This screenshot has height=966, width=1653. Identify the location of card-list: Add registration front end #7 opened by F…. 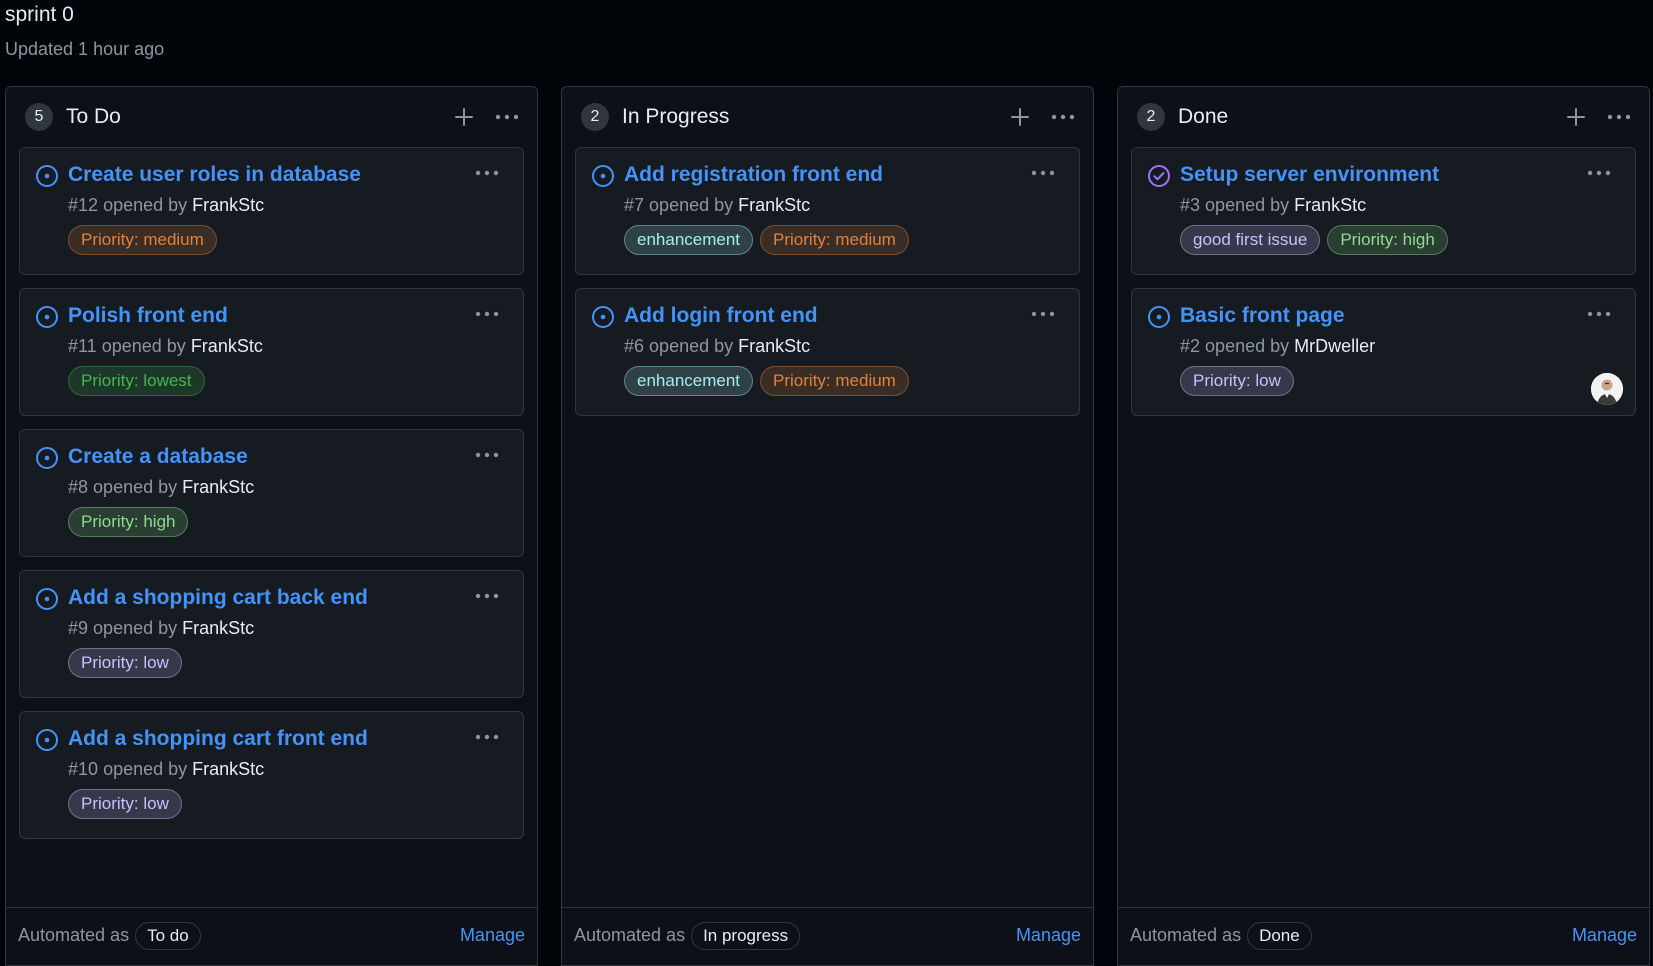
(827, 281).